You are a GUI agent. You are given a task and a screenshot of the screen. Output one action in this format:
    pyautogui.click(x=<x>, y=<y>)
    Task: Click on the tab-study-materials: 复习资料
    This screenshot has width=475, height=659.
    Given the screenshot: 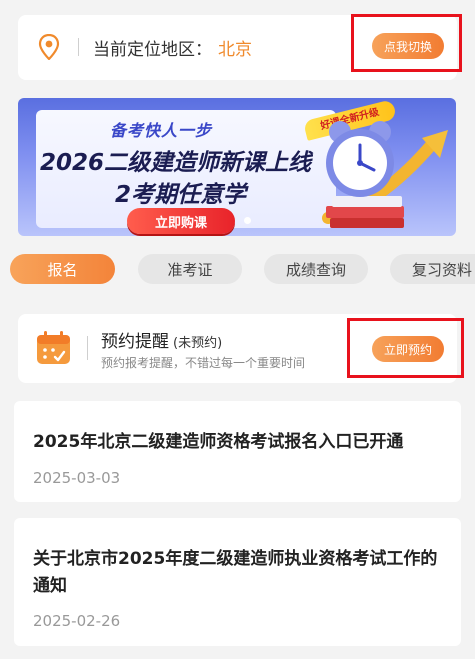 What is the action you would take?
    pyautogui.click(x=432, y=269)
    